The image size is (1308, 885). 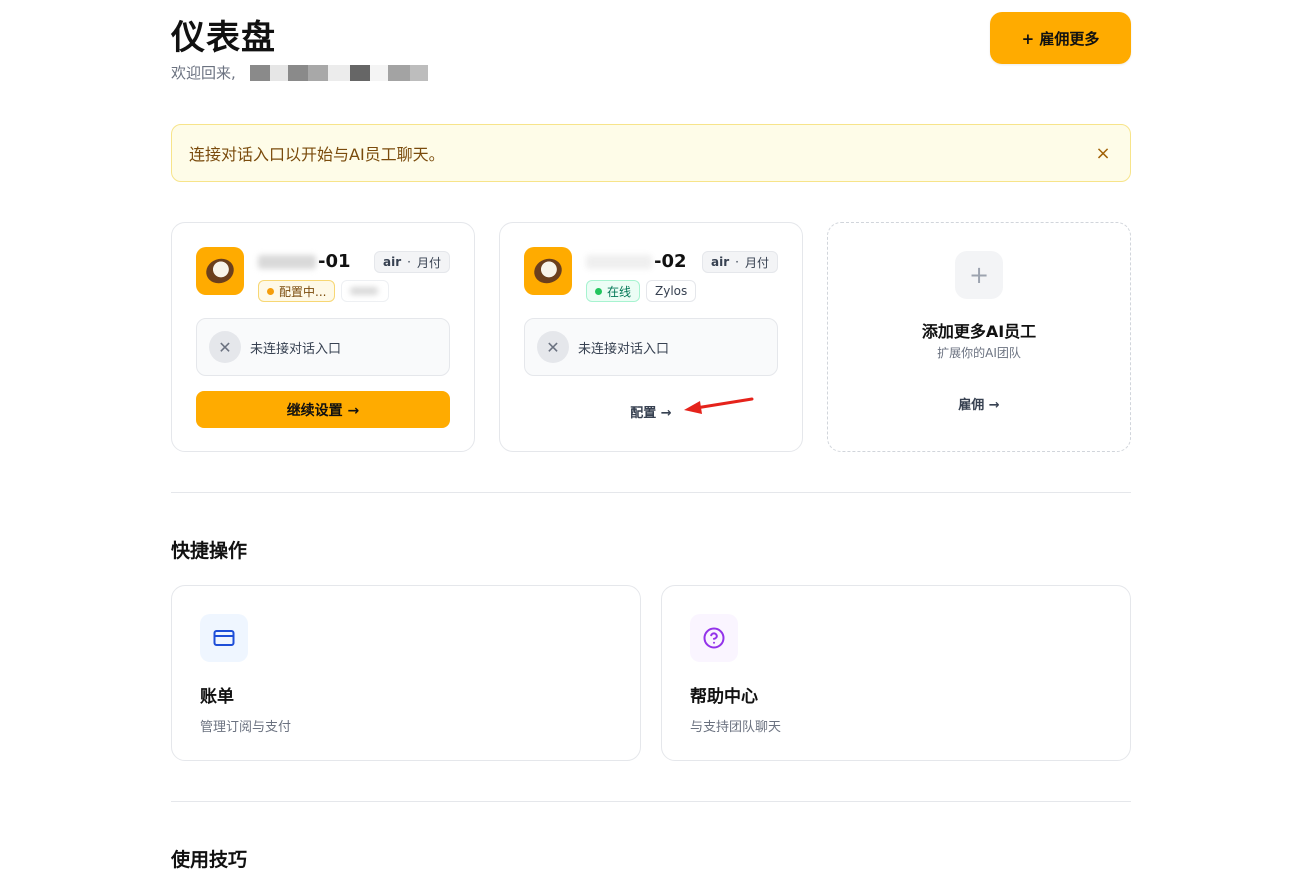 What do you see at coordinates (246, 727) in the screenshot?
I see `billing-subtitle: 管理订阅与支付` at bounding box center [246, 727].